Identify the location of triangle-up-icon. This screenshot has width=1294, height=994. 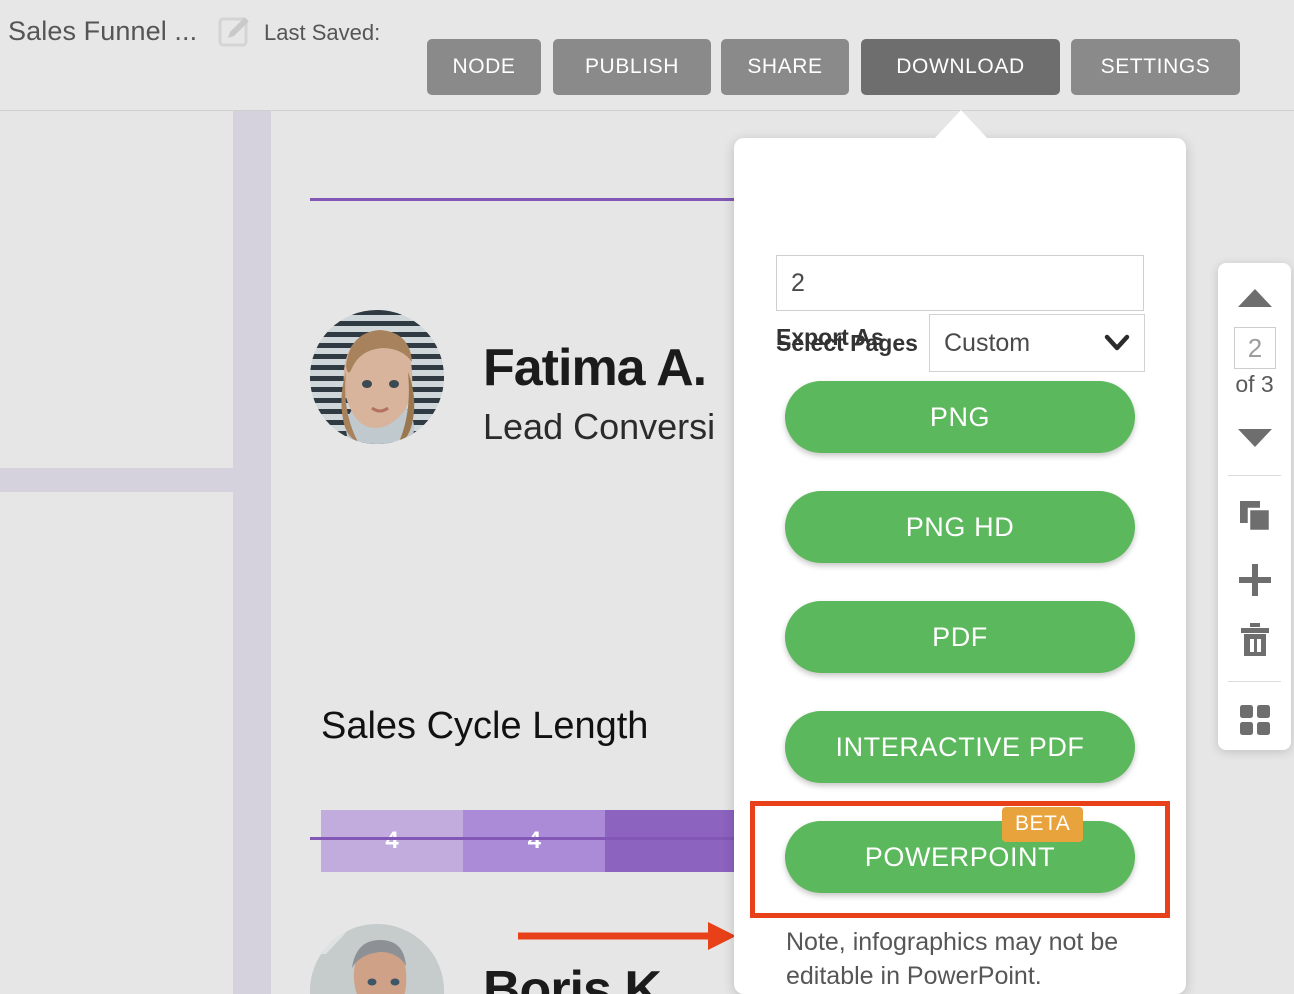
(1255, 300).